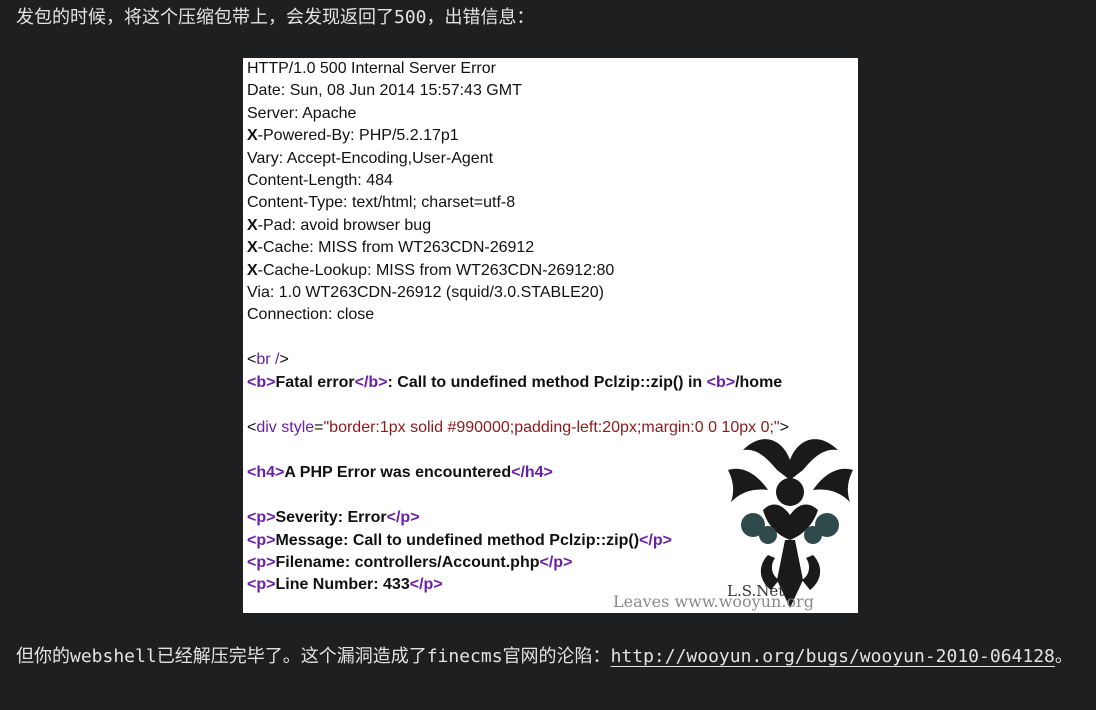 Image resolution: width=1096 pixels, height=710 pixels. I want to click on br-line: <br />, so click(268, 360).